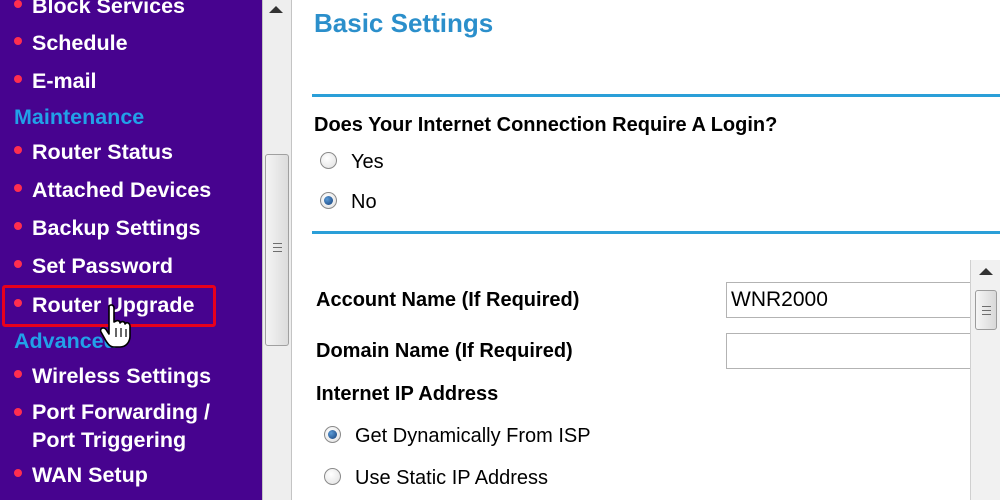 The height and width of the screenshot is (500, 1000). What do you see at coordinates (109, 440) in the screenshot?
I see `nav-item-label-line2: Port Triggering` at bounding box center [109, 440].